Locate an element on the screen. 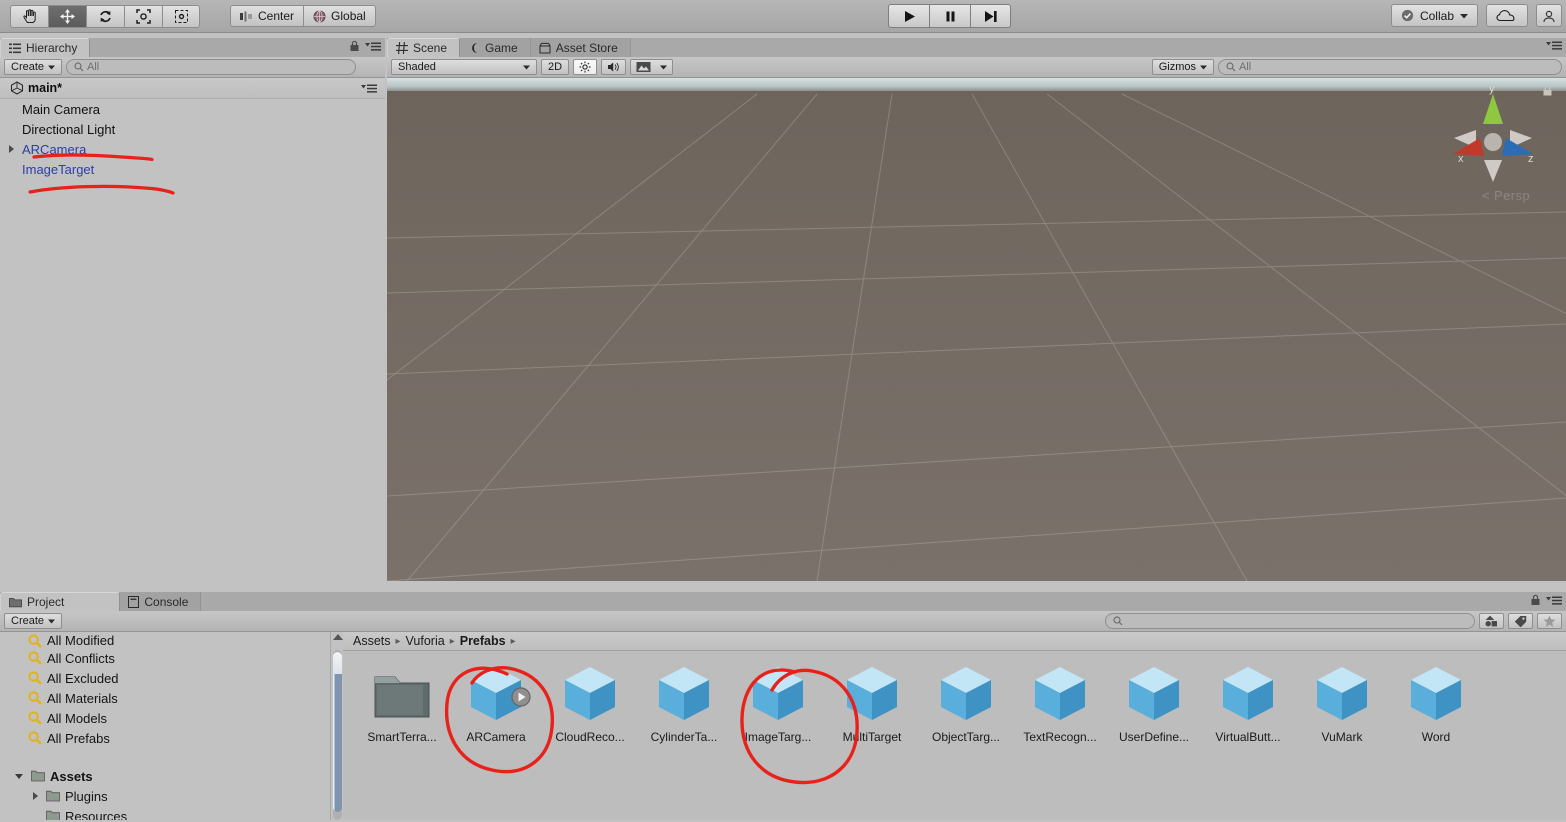 The width and height of the screenshot is (1566, 822). tab-game: Game is located at coordinates (495, 47).